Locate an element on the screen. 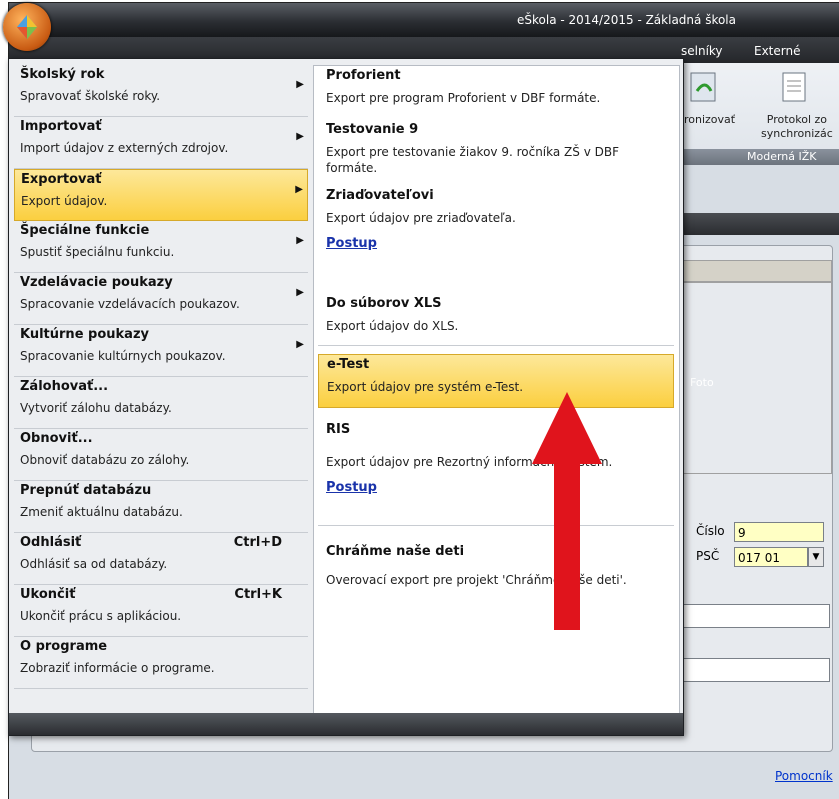  menu-item-2: Exportovať Export údajov. ▶ is located at coordinates (161, 195).